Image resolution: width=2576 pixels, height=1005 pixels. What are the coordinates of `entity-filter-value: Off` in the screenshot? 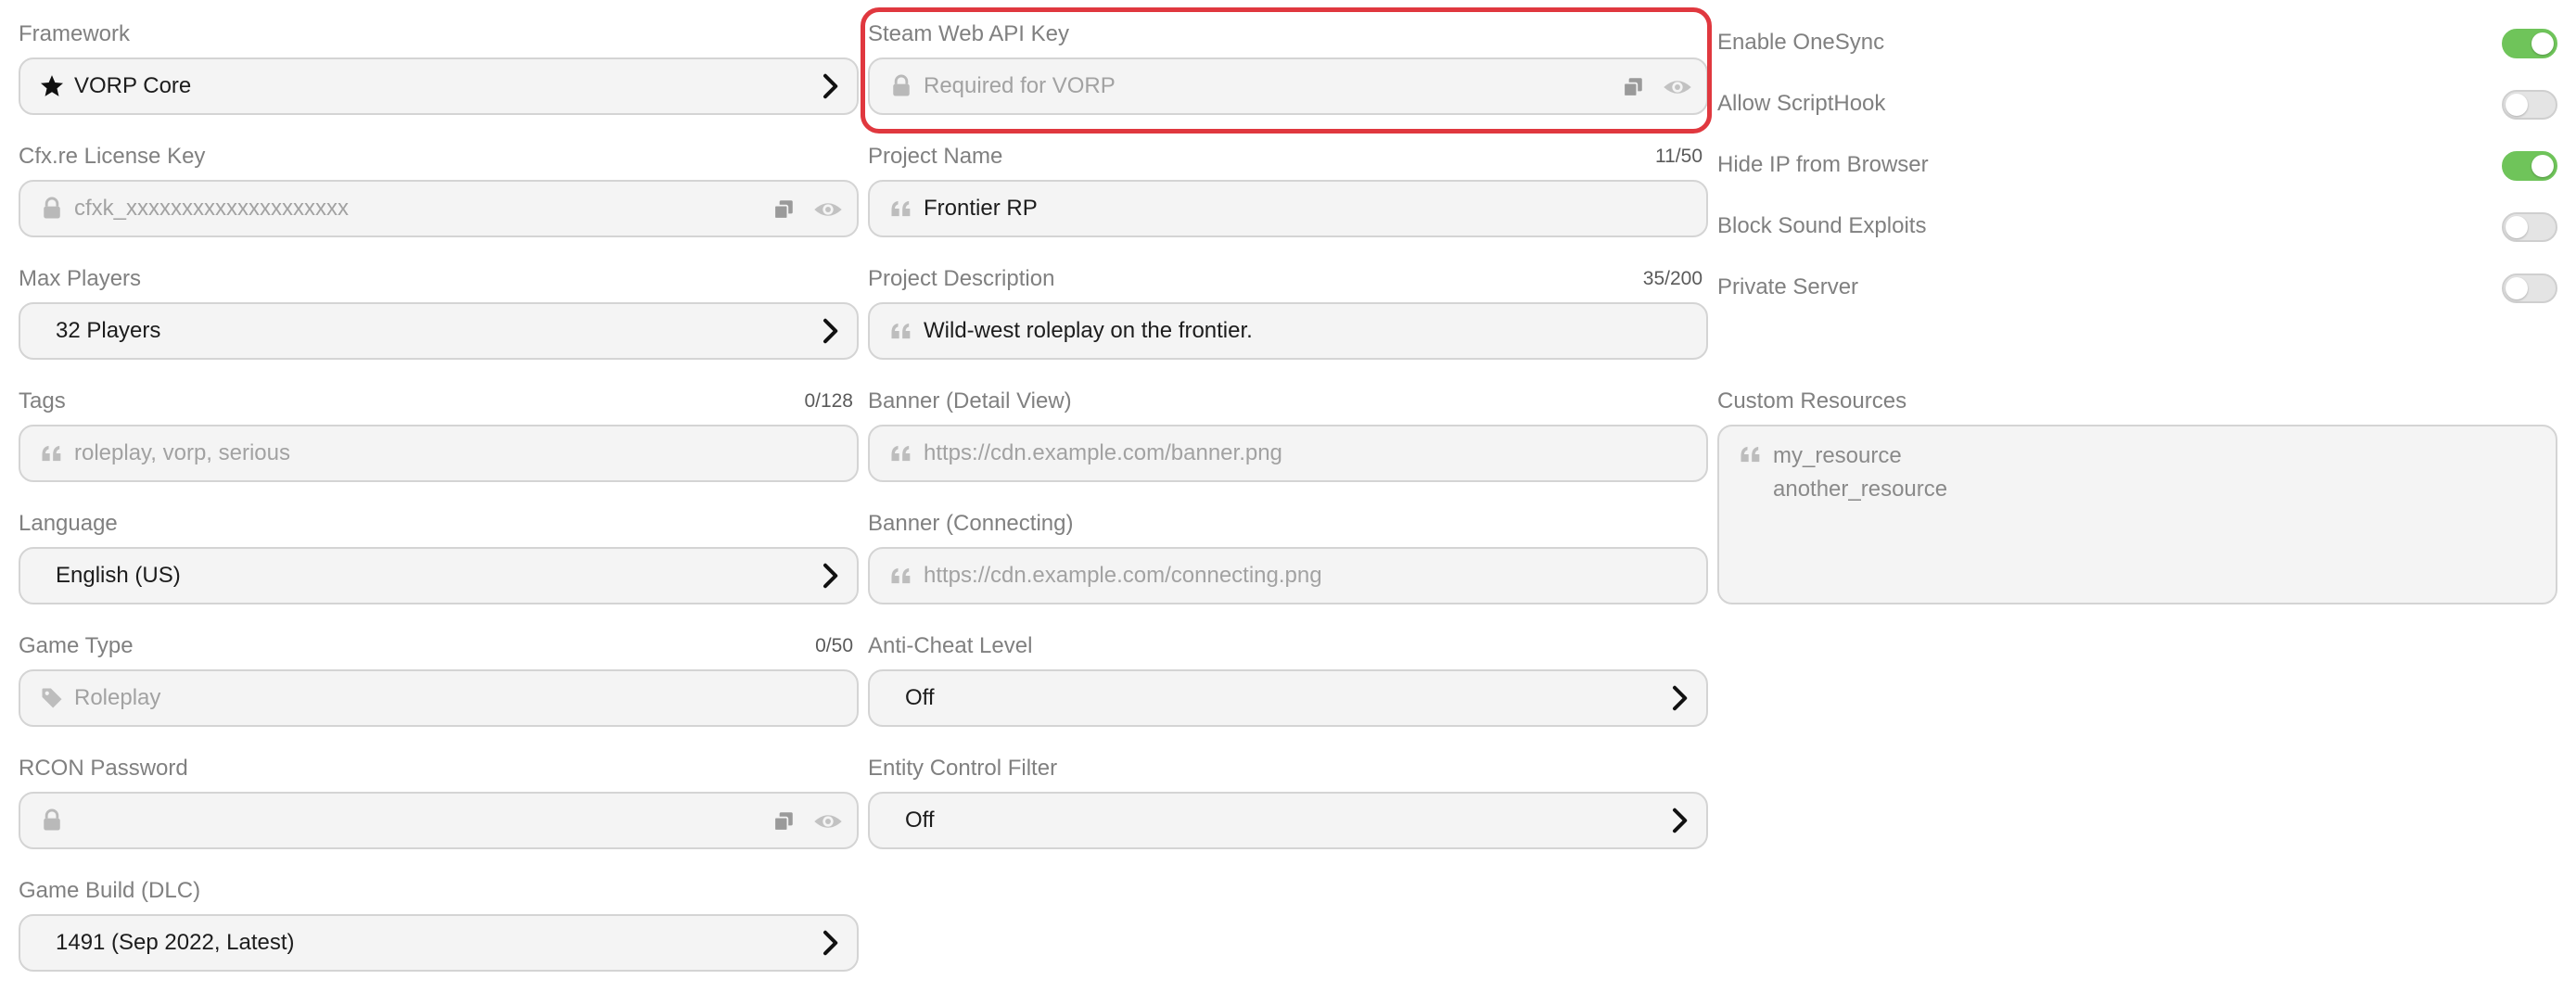 It's located at (920, 821).